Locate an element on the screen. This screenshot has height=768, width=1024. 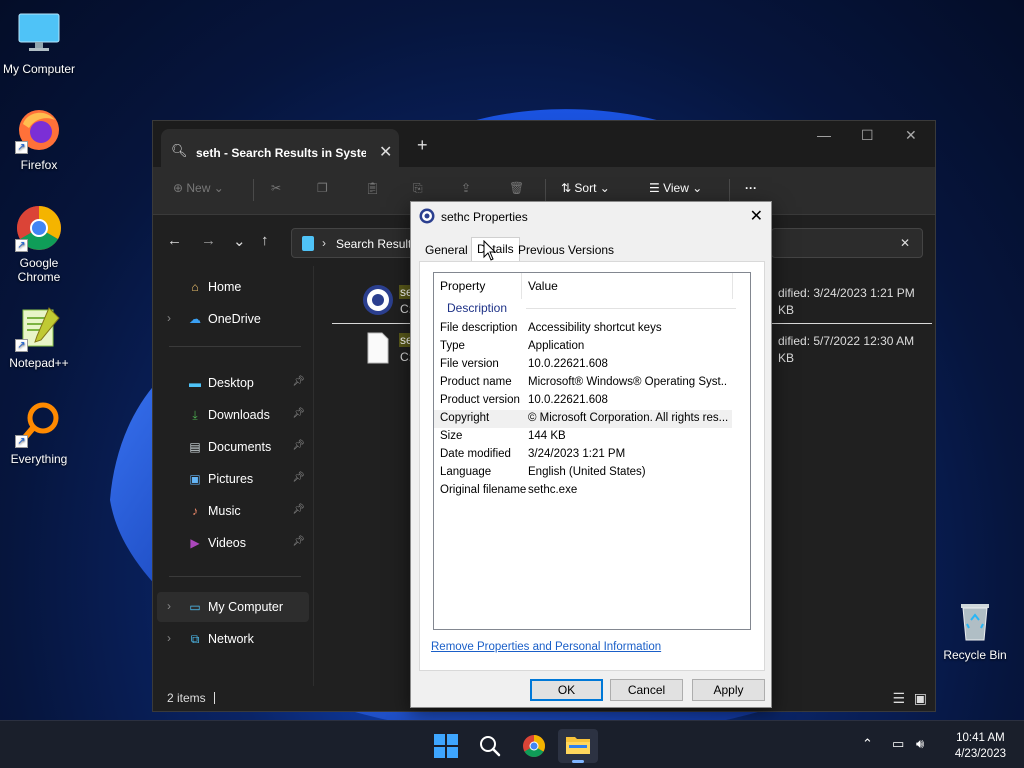
maximize-button: ☐ is located at coordinates (867, 135).